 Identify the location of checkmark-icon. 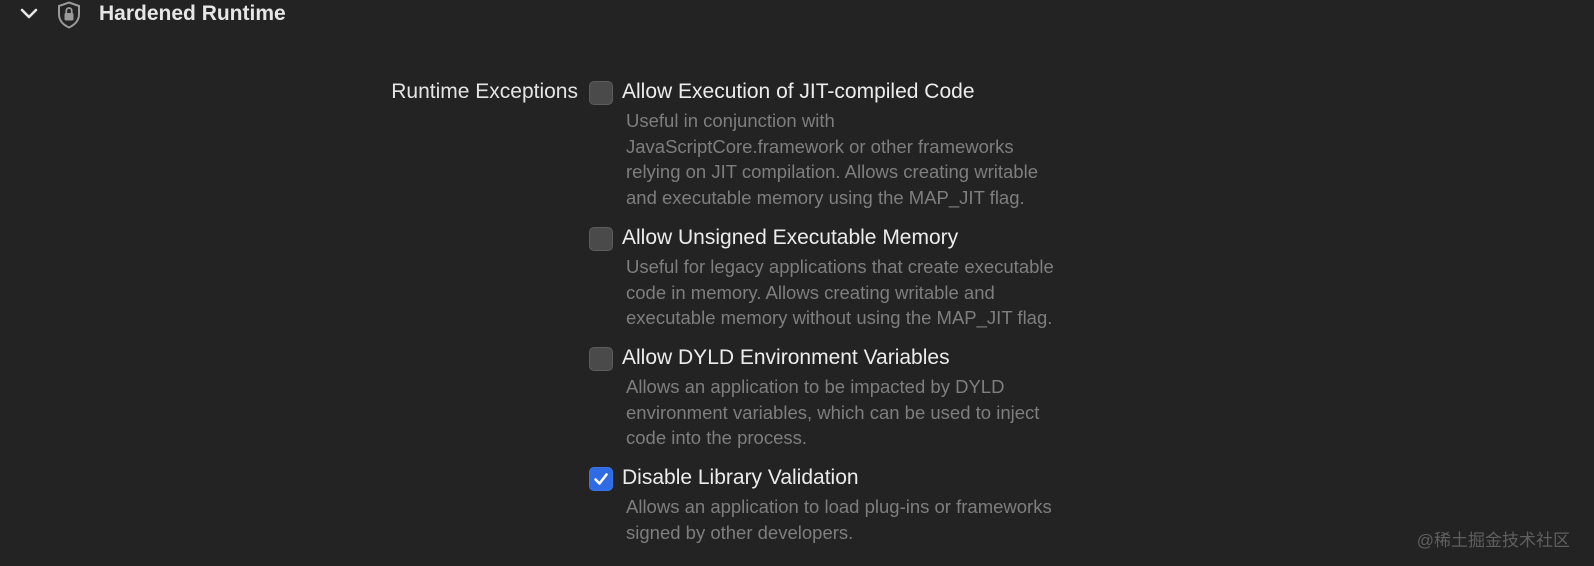
(601, 479).